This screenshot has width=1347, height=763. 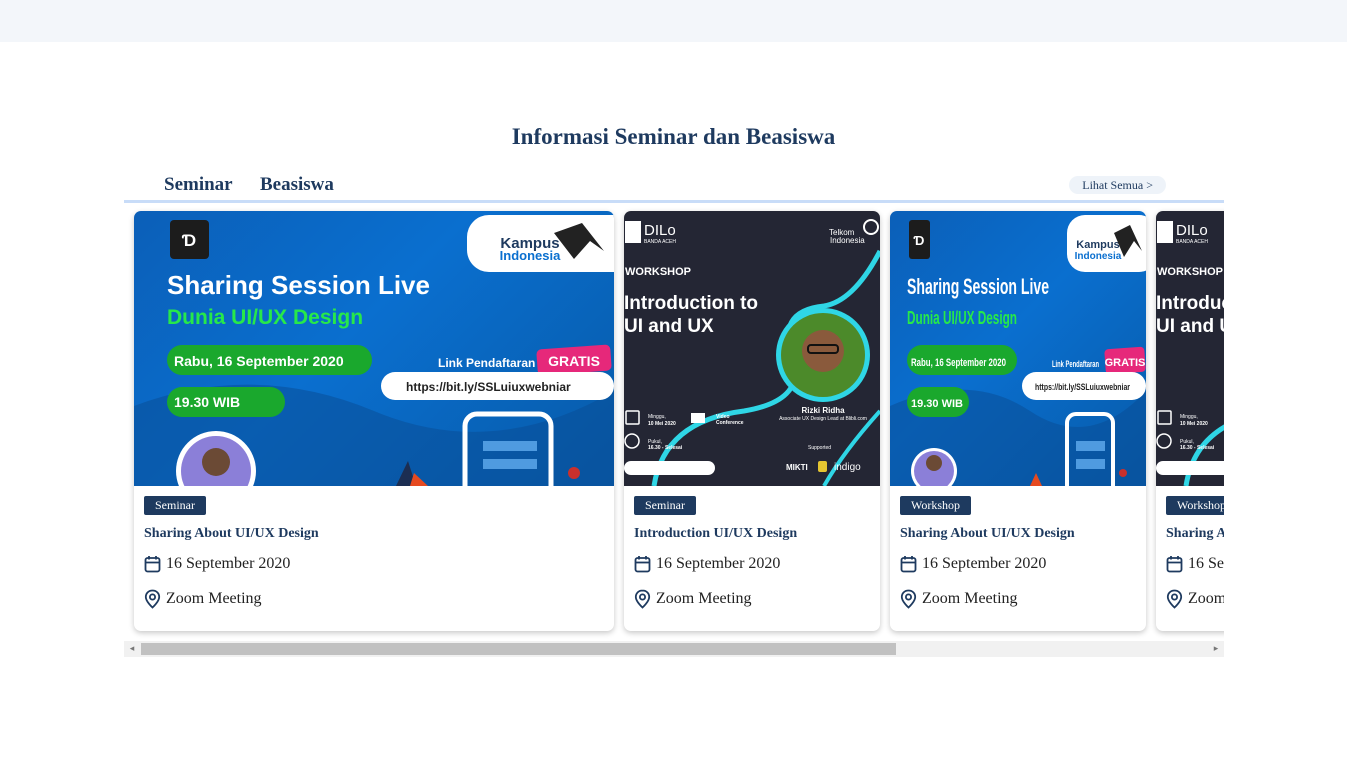 What do you see at coordinates (674, 188) in the screenshot?
I see `category-tabs: Seminar Beasiswa Lihat Semua >` at bounding box center [674, 188].